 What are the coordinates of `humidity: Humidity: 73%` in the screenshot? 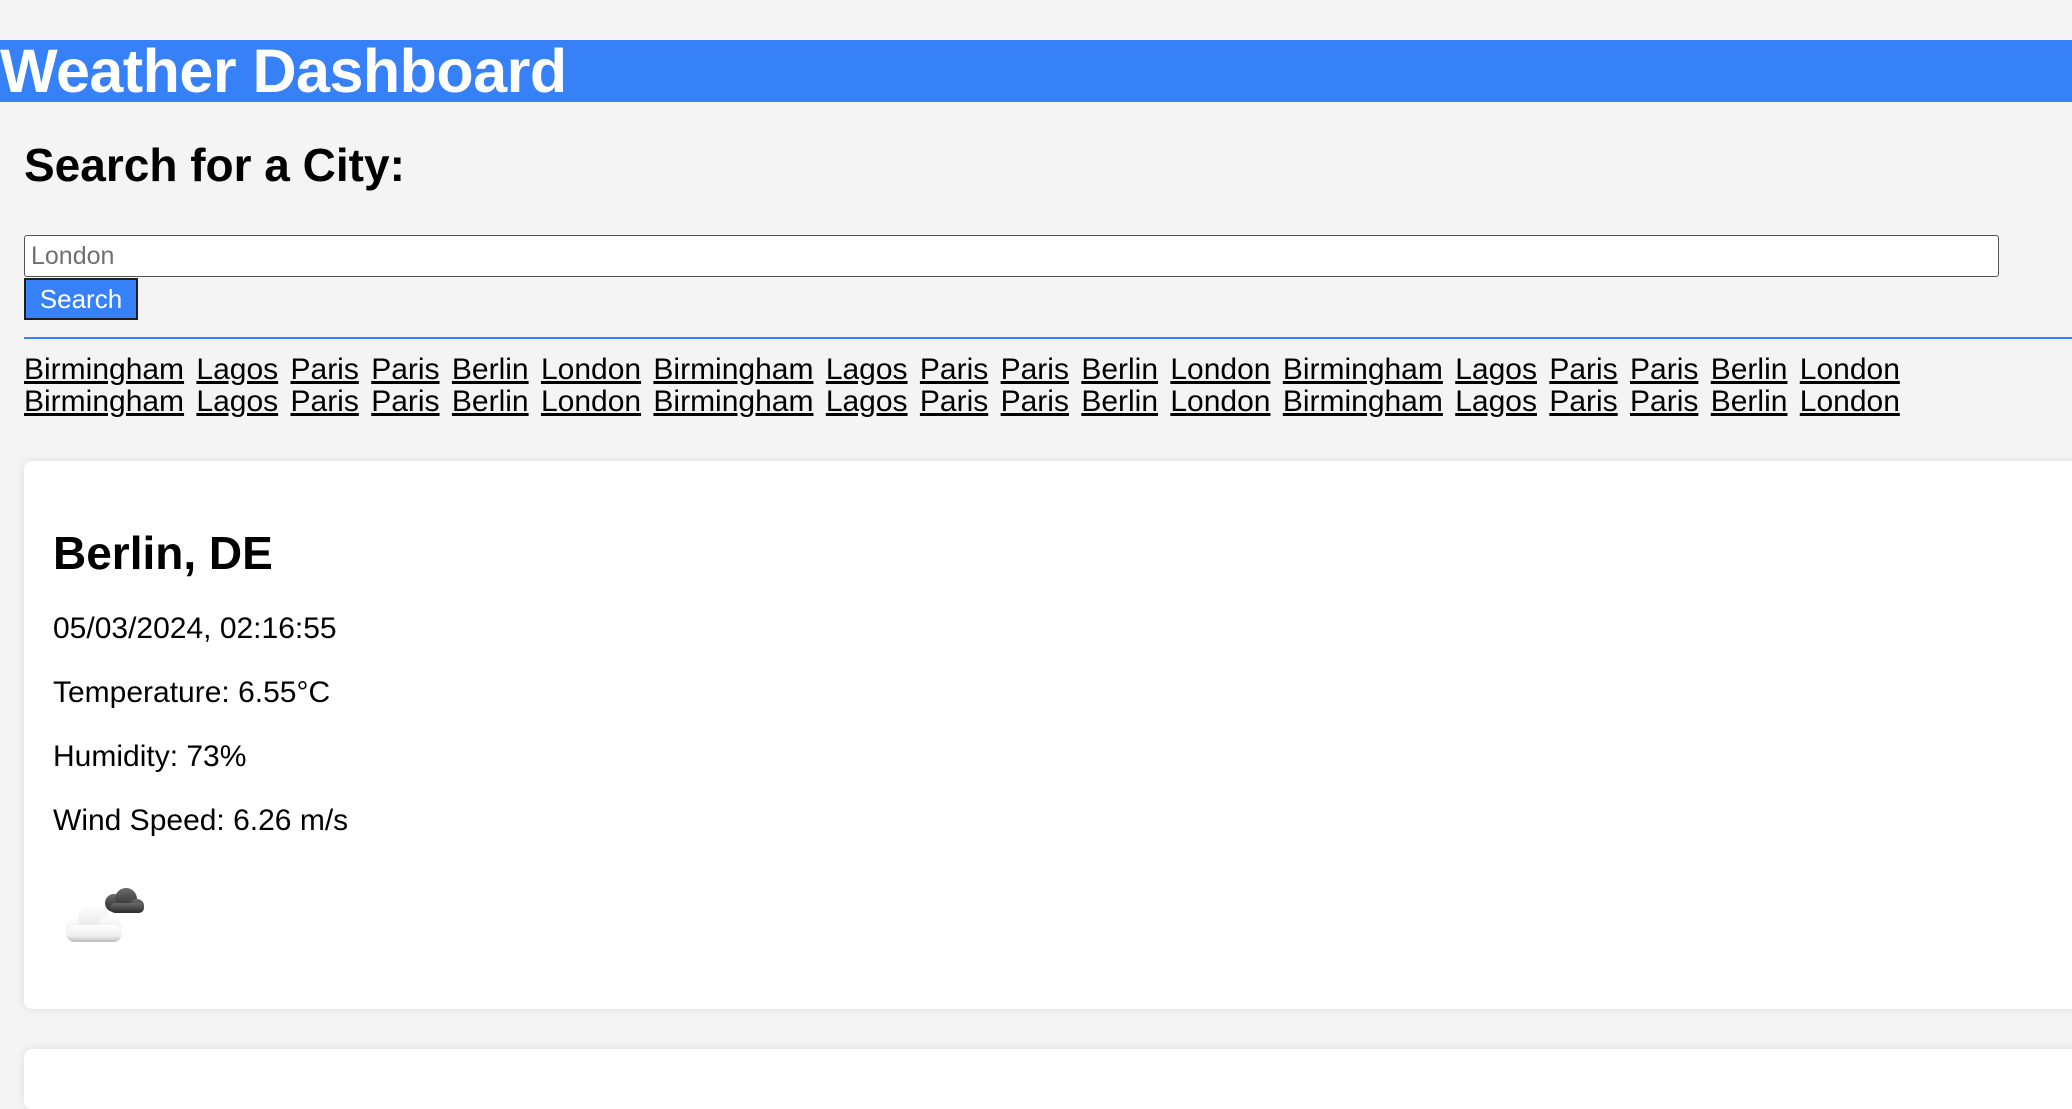 It's located at (150, 756).